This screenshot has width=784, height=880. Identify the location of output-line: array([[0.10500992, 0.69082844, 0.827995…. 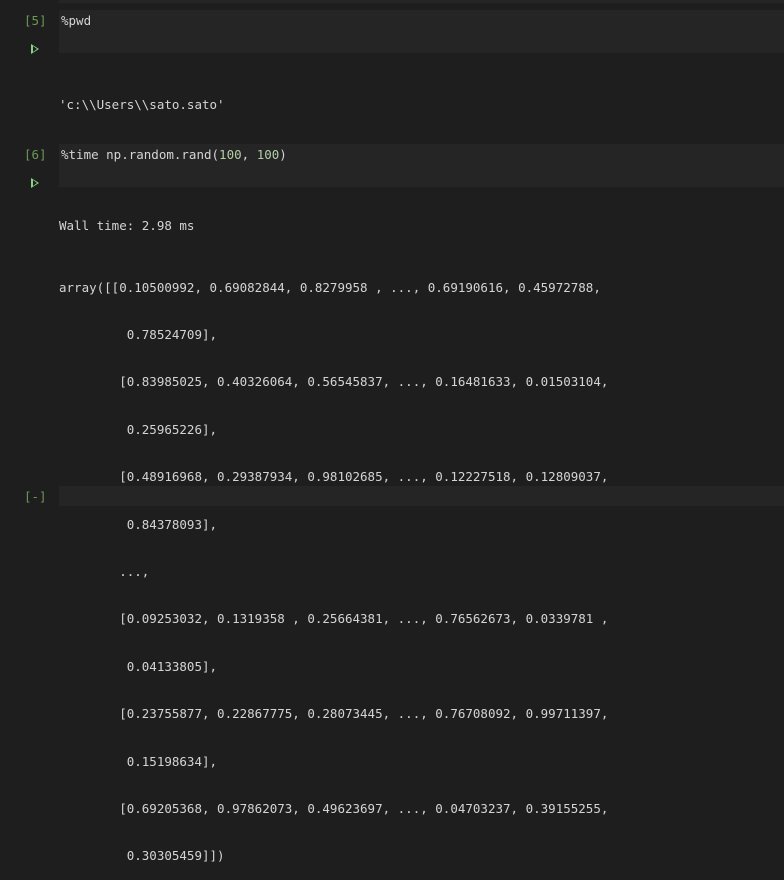
(330, 287).